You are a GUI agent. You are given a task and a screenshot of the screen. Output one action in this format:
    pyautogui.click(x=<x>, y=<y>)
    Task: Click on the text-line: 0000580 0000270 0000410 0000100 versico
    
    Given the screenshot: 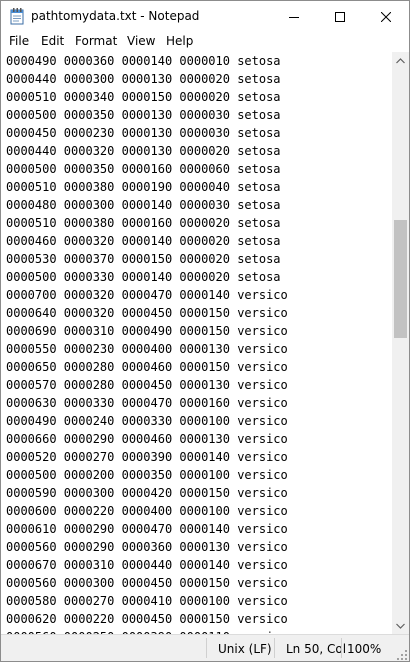 What is the action you would take?
    pyautogui.click(x=147, y=601)
    